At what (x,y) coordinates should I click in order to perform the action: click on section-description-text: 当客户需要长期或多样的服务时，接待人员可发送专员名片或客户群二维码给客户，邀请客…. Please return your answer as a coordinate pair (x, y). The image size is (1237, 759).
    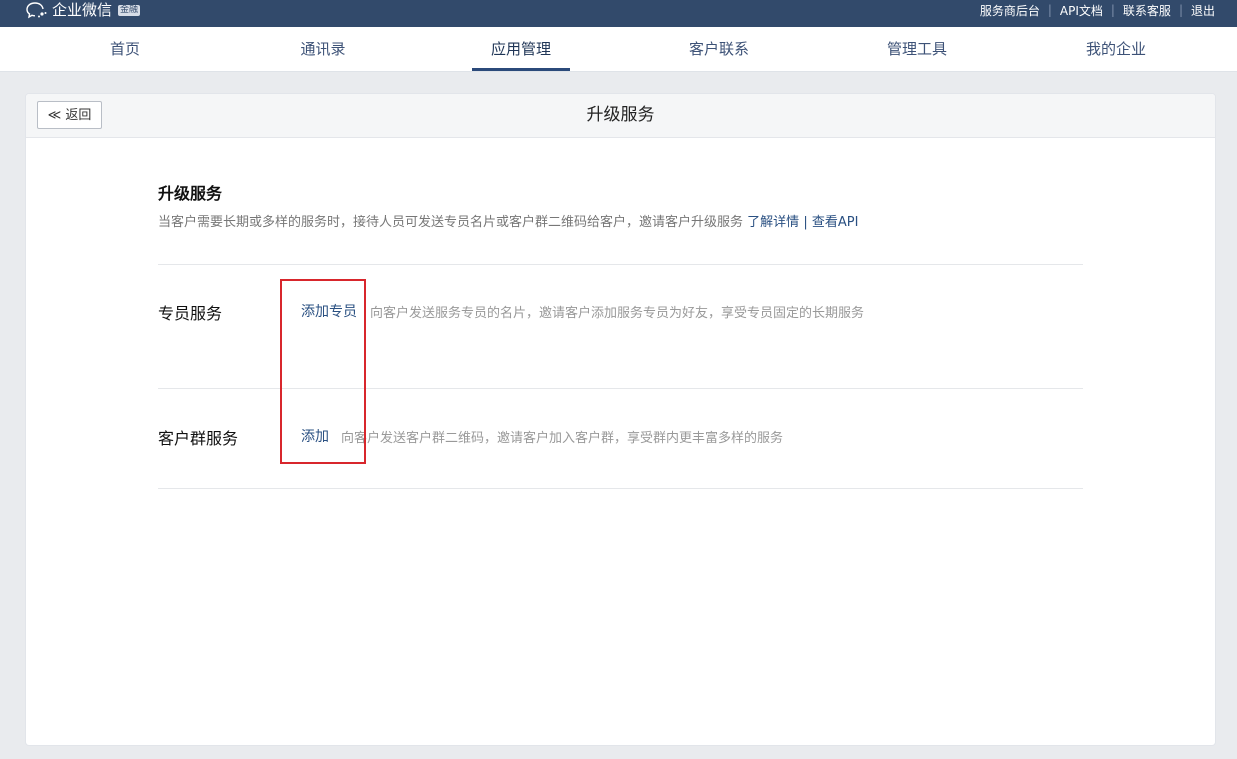
    Looking at the image, I should click on (451, 222).